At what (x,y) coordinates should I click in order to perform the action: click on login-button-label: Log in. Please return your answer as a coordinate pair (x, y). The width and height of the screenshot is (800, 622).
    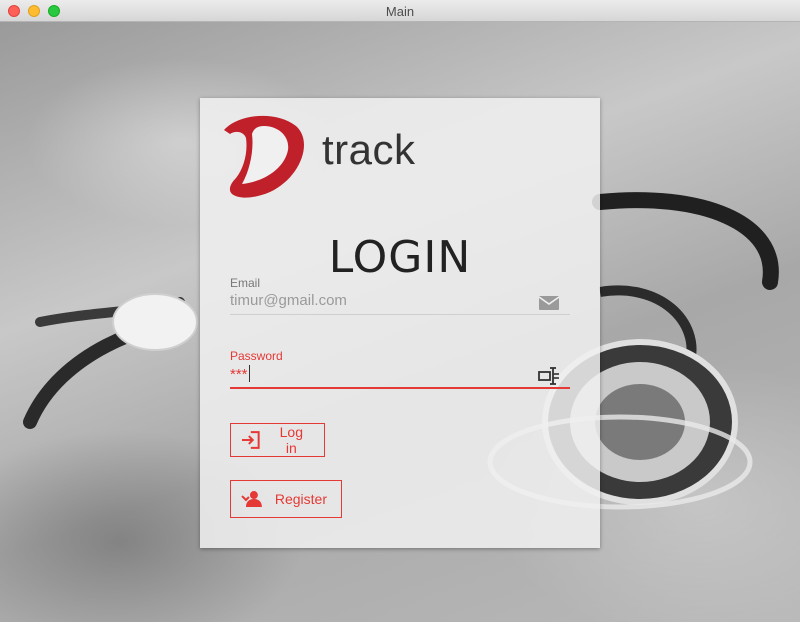
    Looking at the image, I should click on (291, 440).